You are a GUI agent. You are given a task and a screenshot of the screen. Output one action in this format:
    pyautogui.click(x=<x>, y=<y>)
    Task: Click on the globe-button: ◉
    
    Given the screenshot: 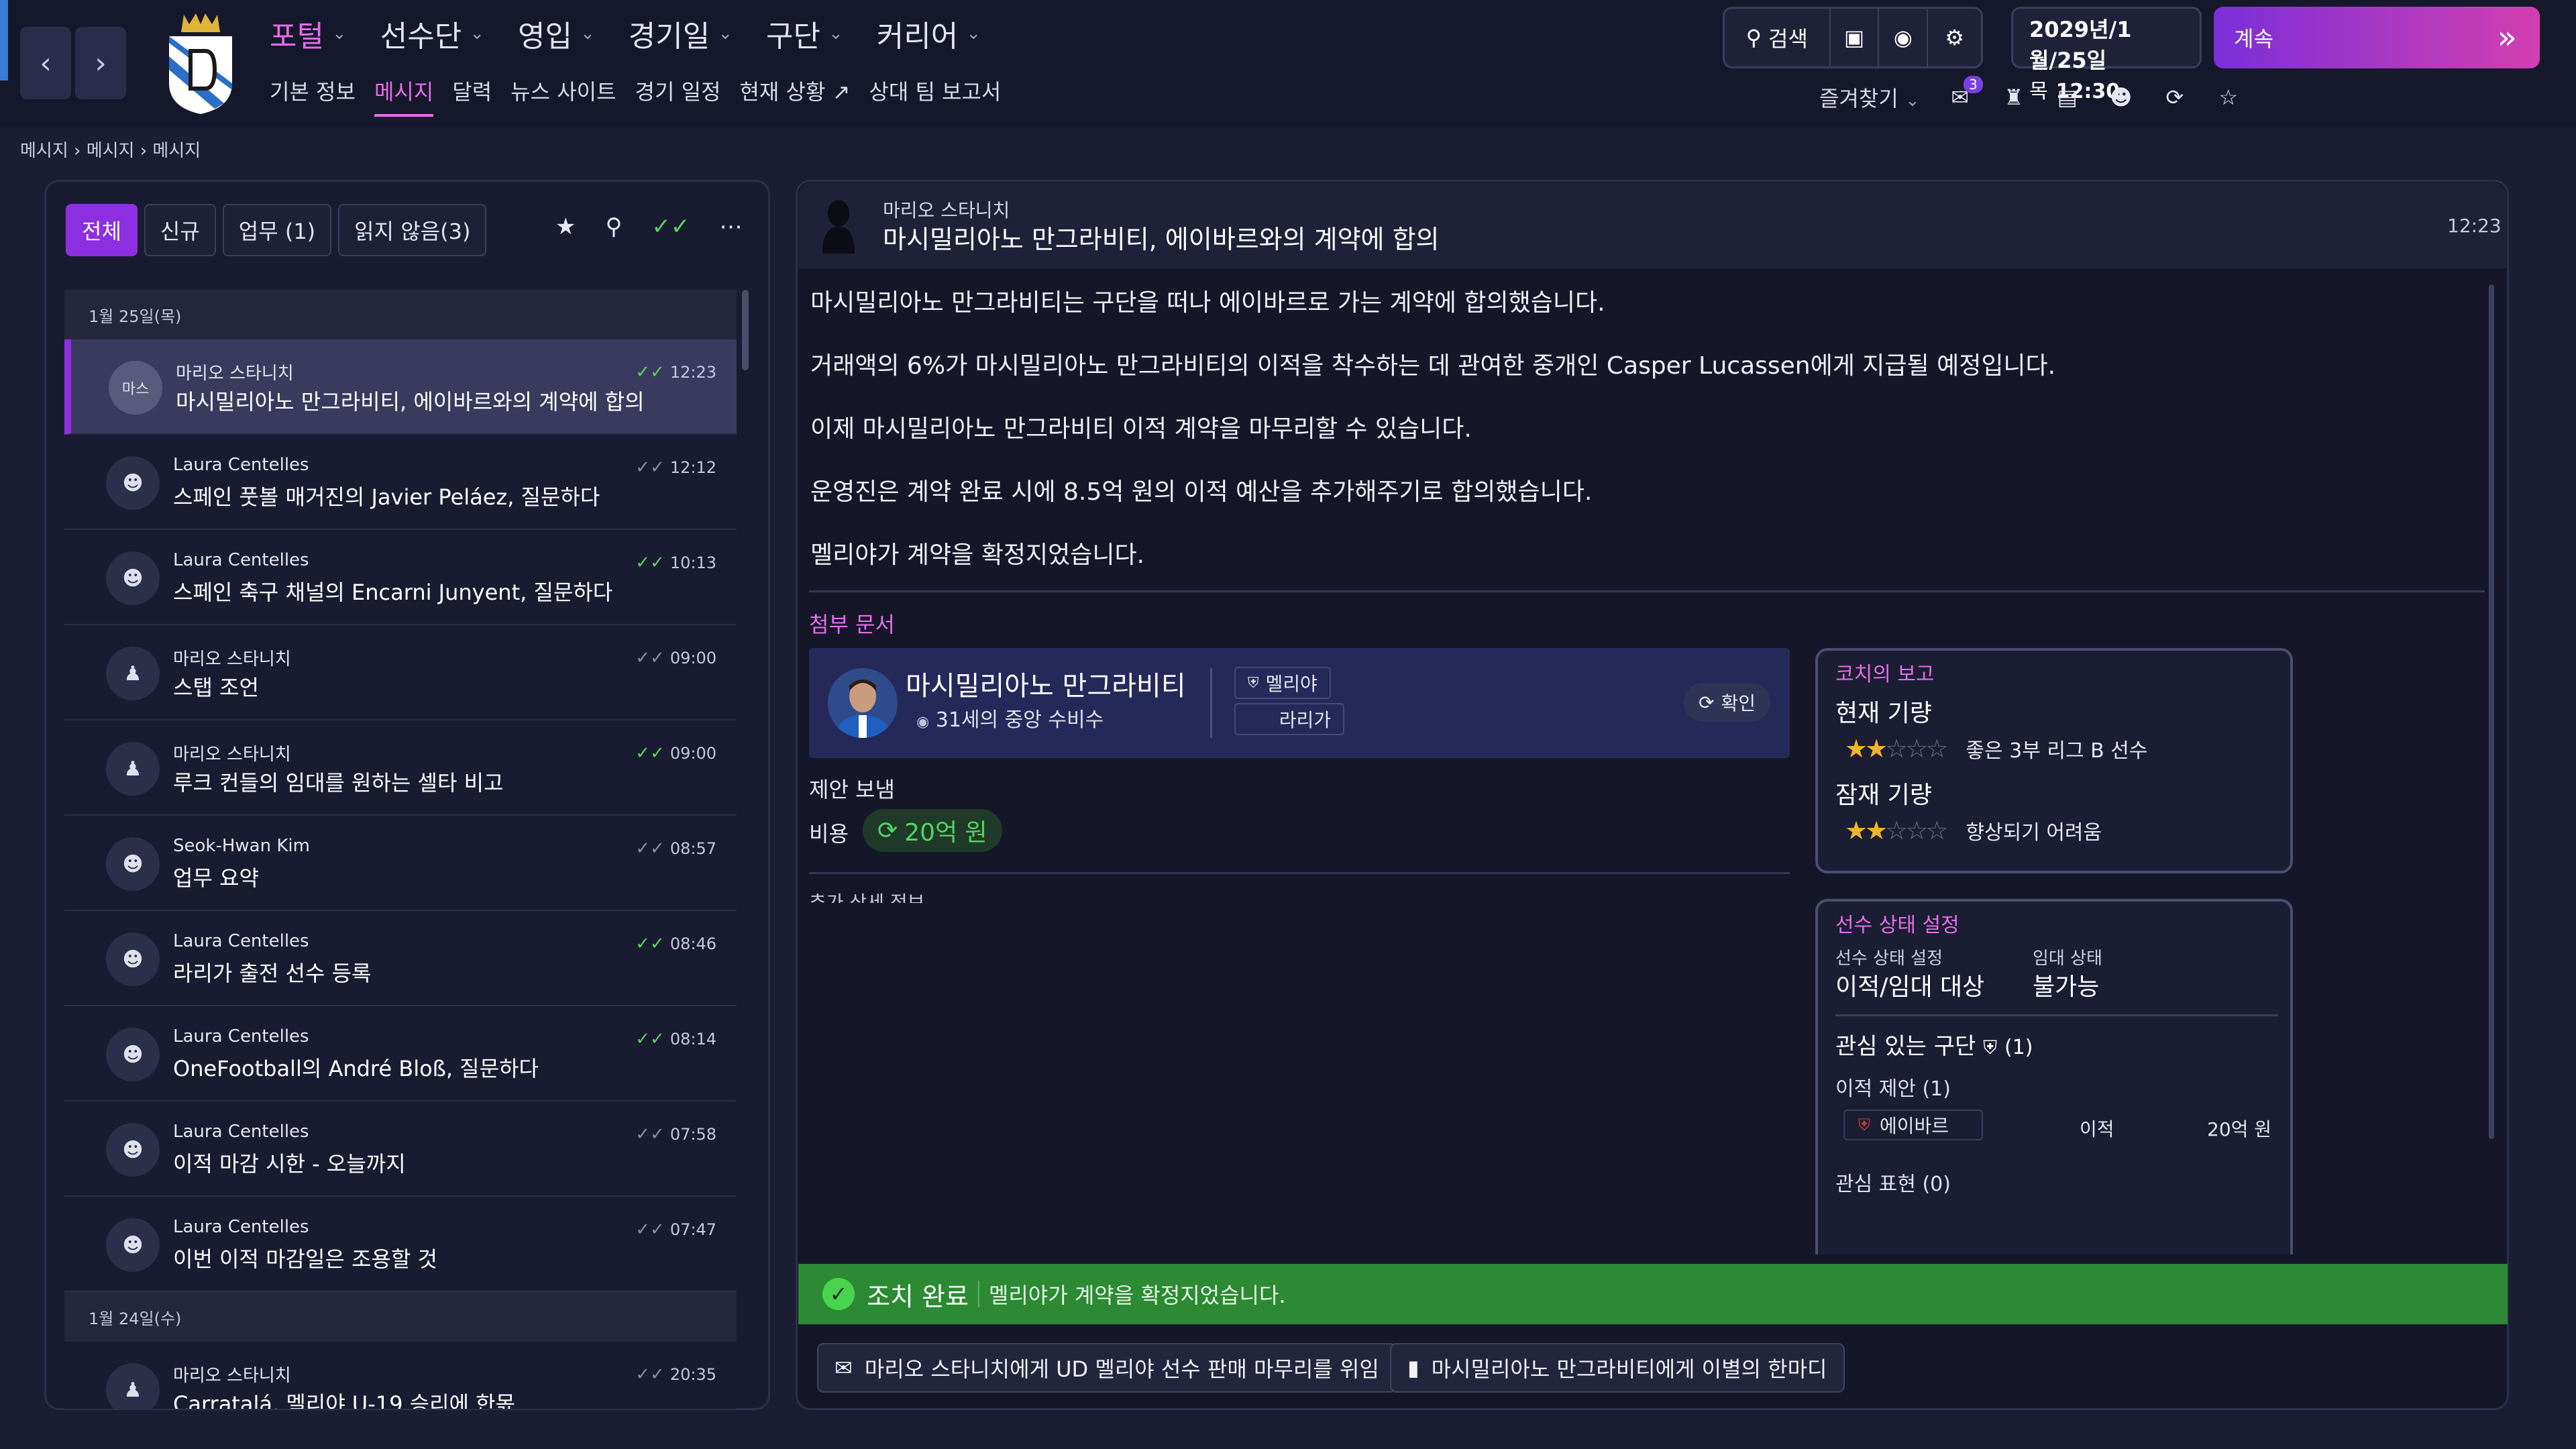 What is the action you would take?
    pyautogui.click(x=1904, y=37)
    